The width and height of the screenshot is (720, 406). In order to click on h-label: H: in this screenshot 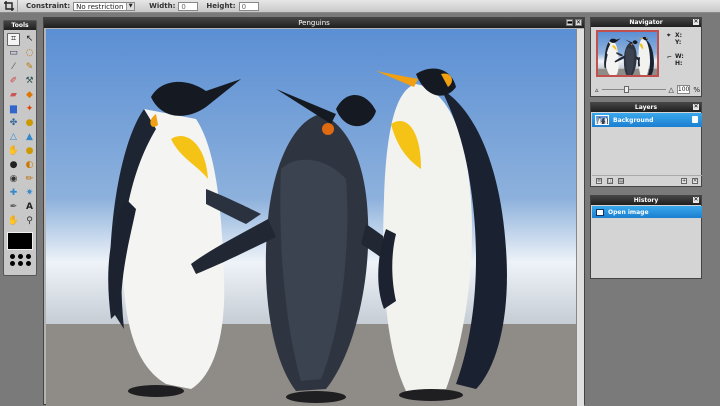, I will do `click(679, 63)`.